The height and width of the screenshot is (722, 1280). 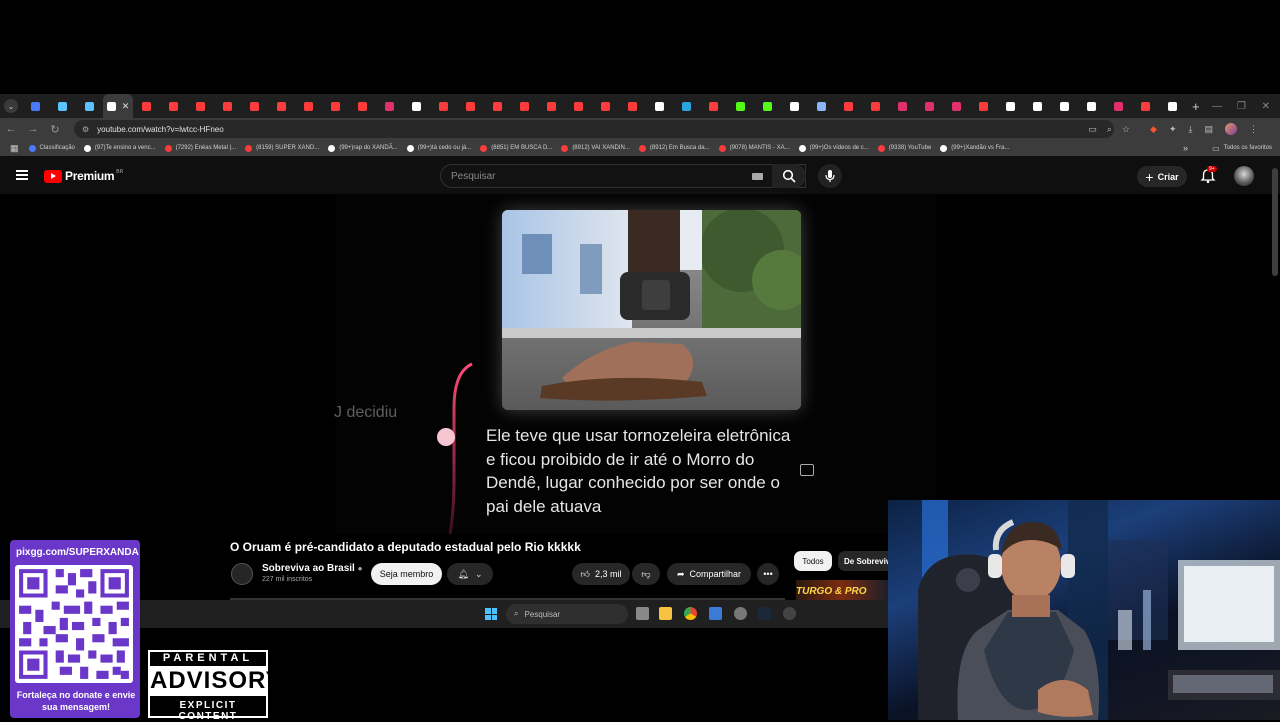 I want to click on tab-active: ✕, so click(x=118, y=106).